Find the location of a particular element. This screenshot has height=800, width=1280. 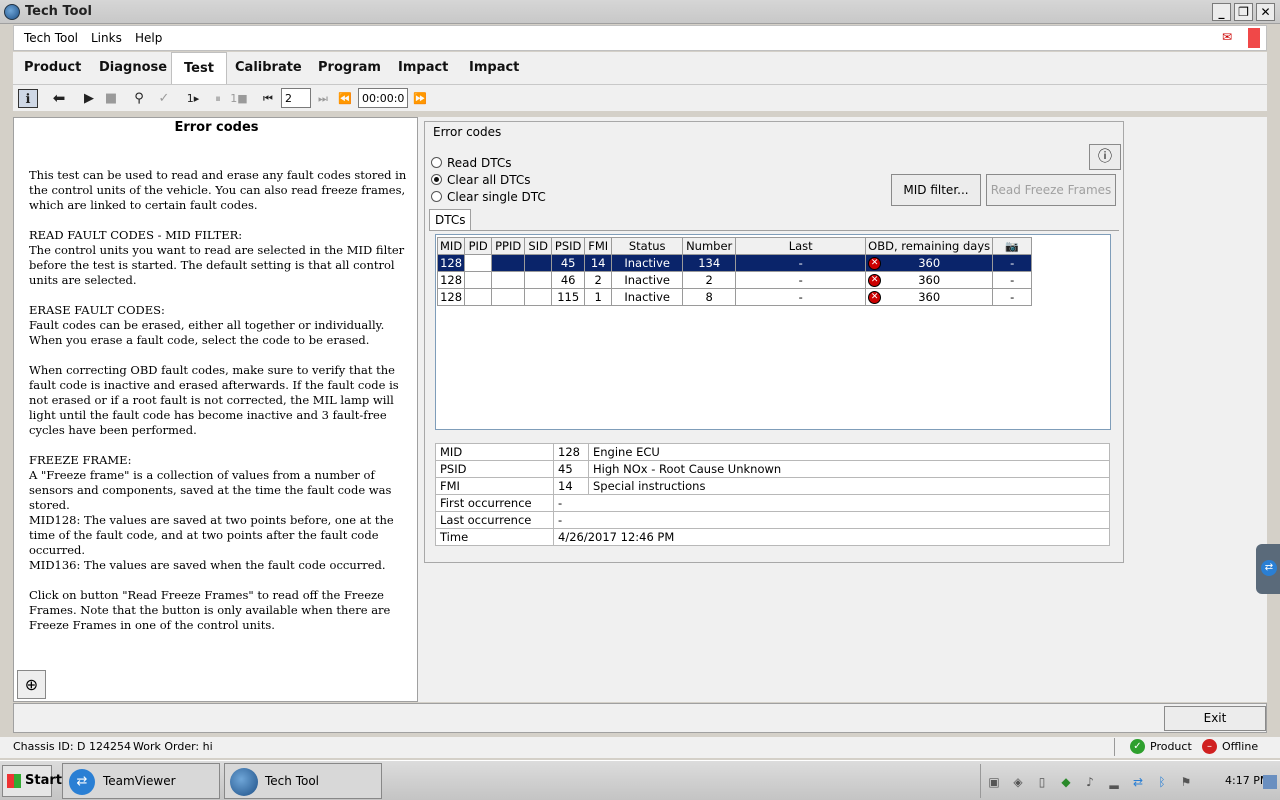

taskbar-tech-tool: Tech Tool is located at coordinates (303, 781).